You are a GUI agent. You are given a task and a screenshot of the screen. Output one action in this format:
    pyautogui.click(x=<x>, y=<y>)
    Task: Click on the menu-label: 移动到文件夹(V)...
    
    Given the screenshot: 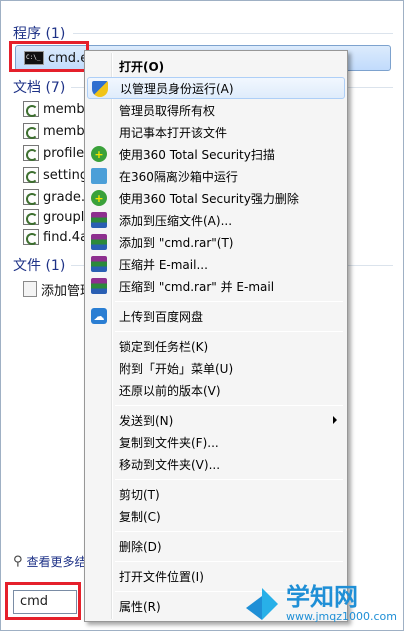 What is the action you would take?
    pyautogui.click(x=170, y=464)
    